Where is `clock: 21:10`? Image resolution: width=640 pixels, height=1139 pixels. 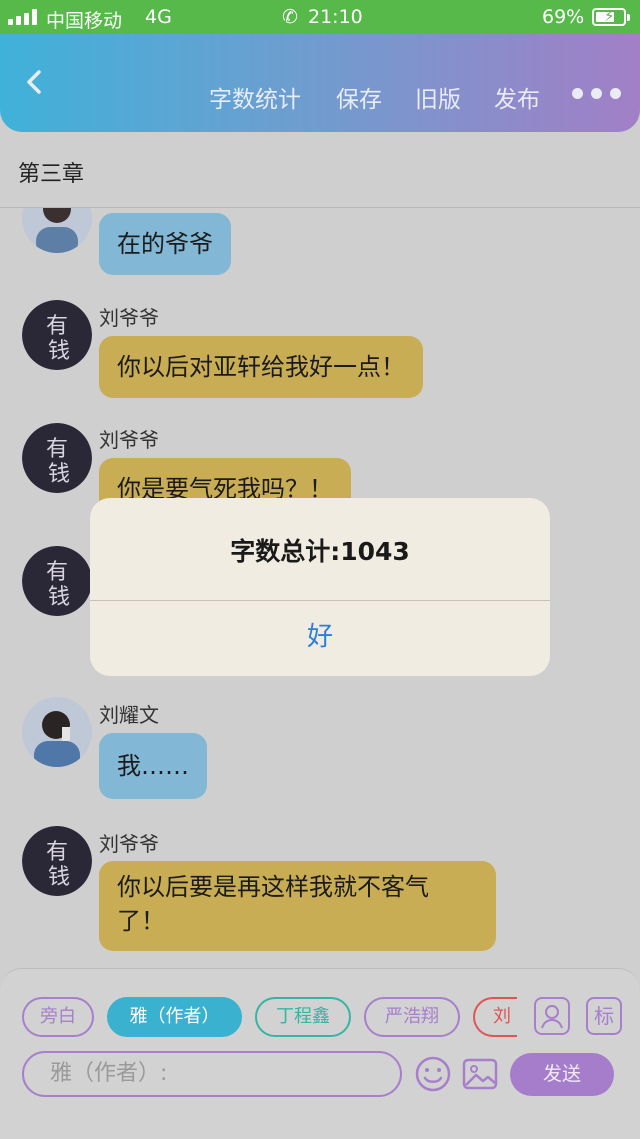
clock: 21:10 is located at coordinates (335, 17).